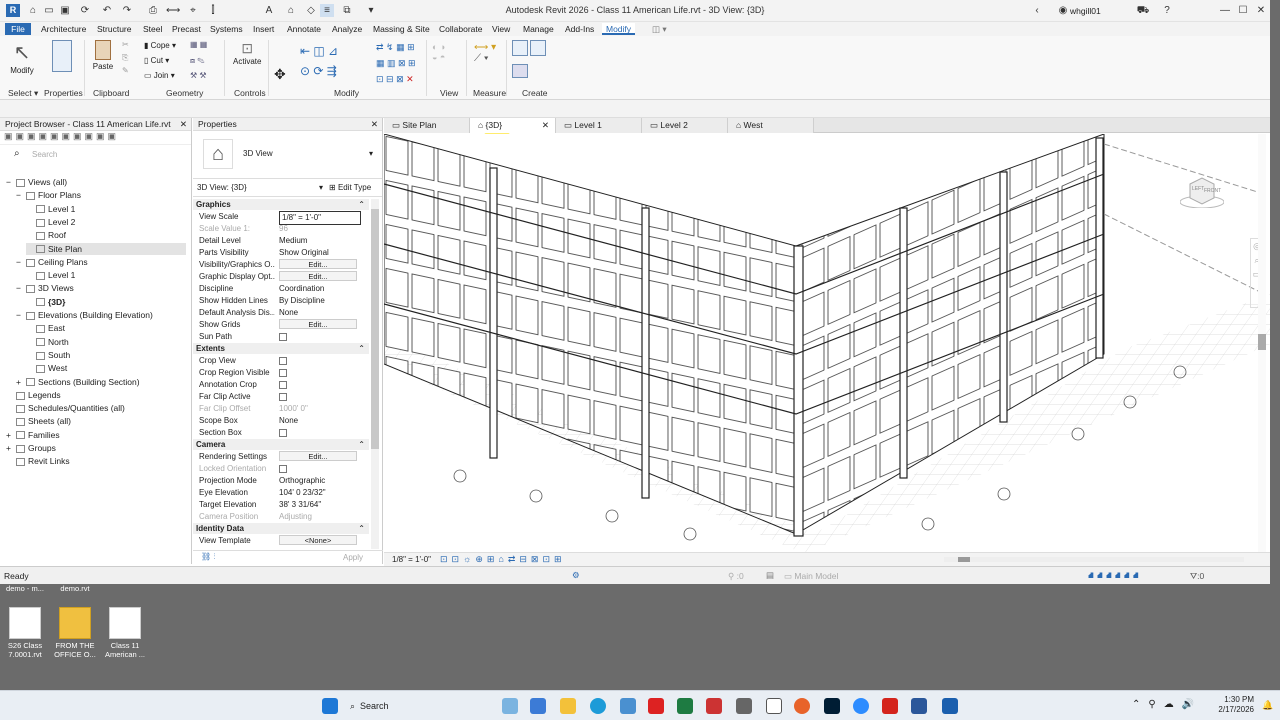 Image resolution: width=1280 pixels, height=720 pixels. What do you see at coordinates (152, 29) in the screenshot?
I see `menu-steel: Steel` at bounding box center [152, 29].